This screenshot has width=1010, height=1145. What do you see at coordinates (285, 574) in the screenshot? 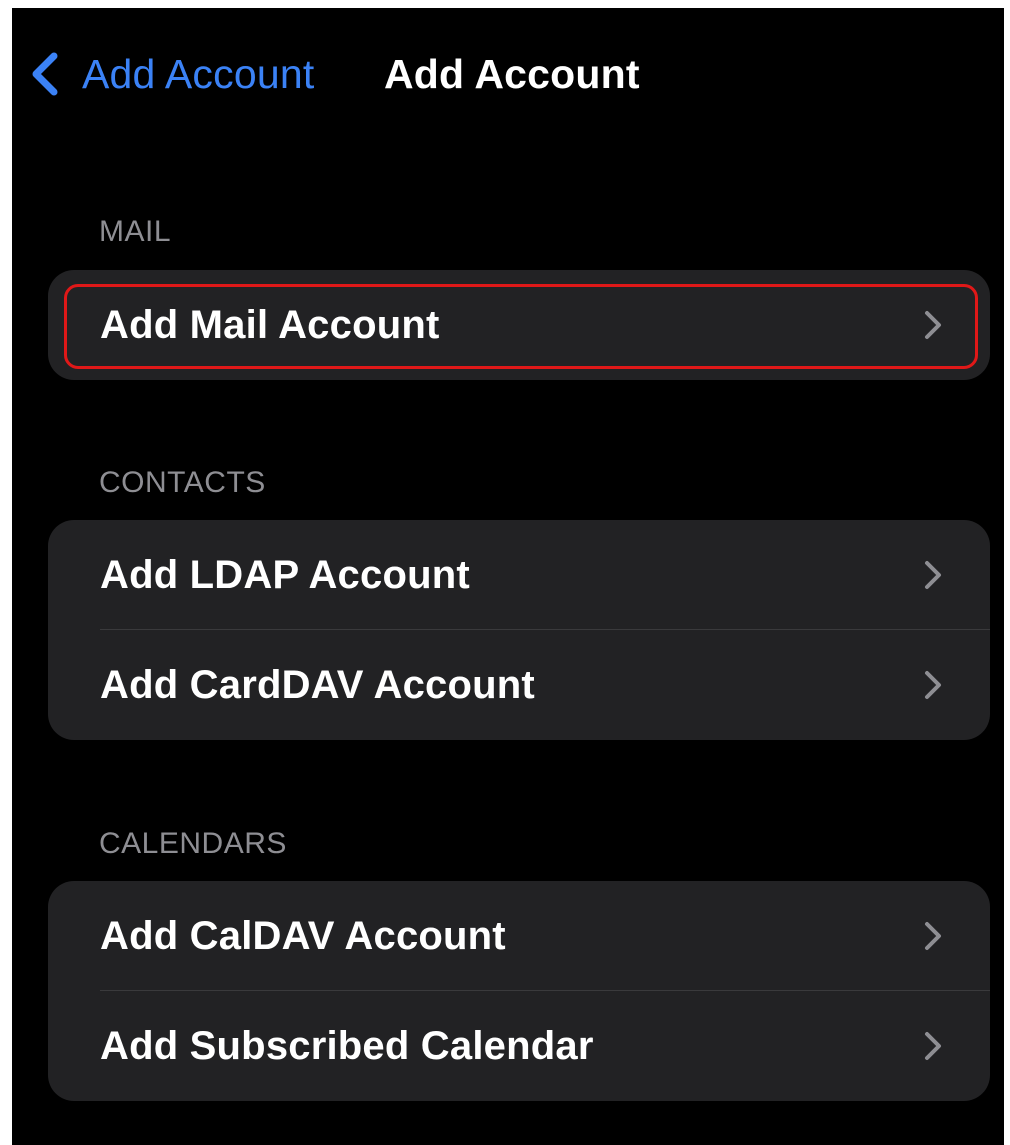
I see `row-label: Add LDAP Account` at bounding box center [285, 574].